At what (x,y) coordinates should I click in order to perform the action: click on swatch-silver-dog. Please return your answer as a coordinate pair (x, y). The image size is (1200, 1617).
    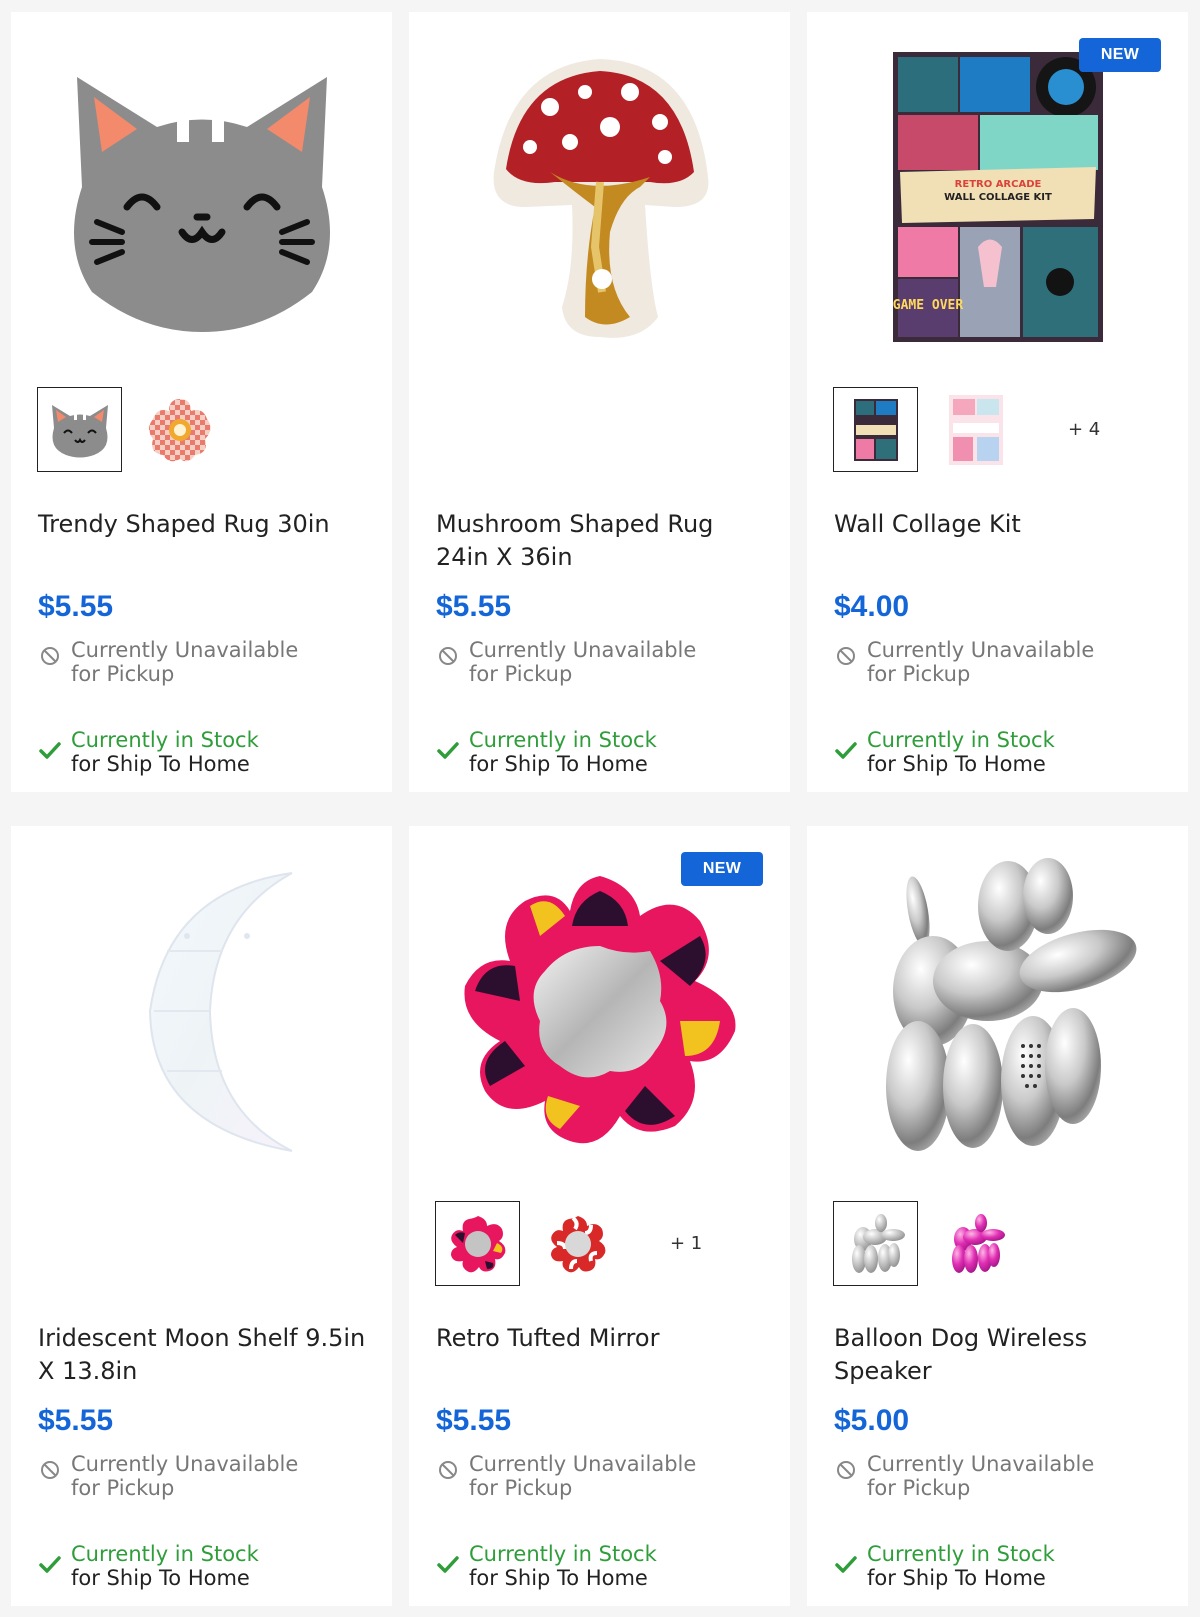
    Looking at the image, I should click on (875, 1243).